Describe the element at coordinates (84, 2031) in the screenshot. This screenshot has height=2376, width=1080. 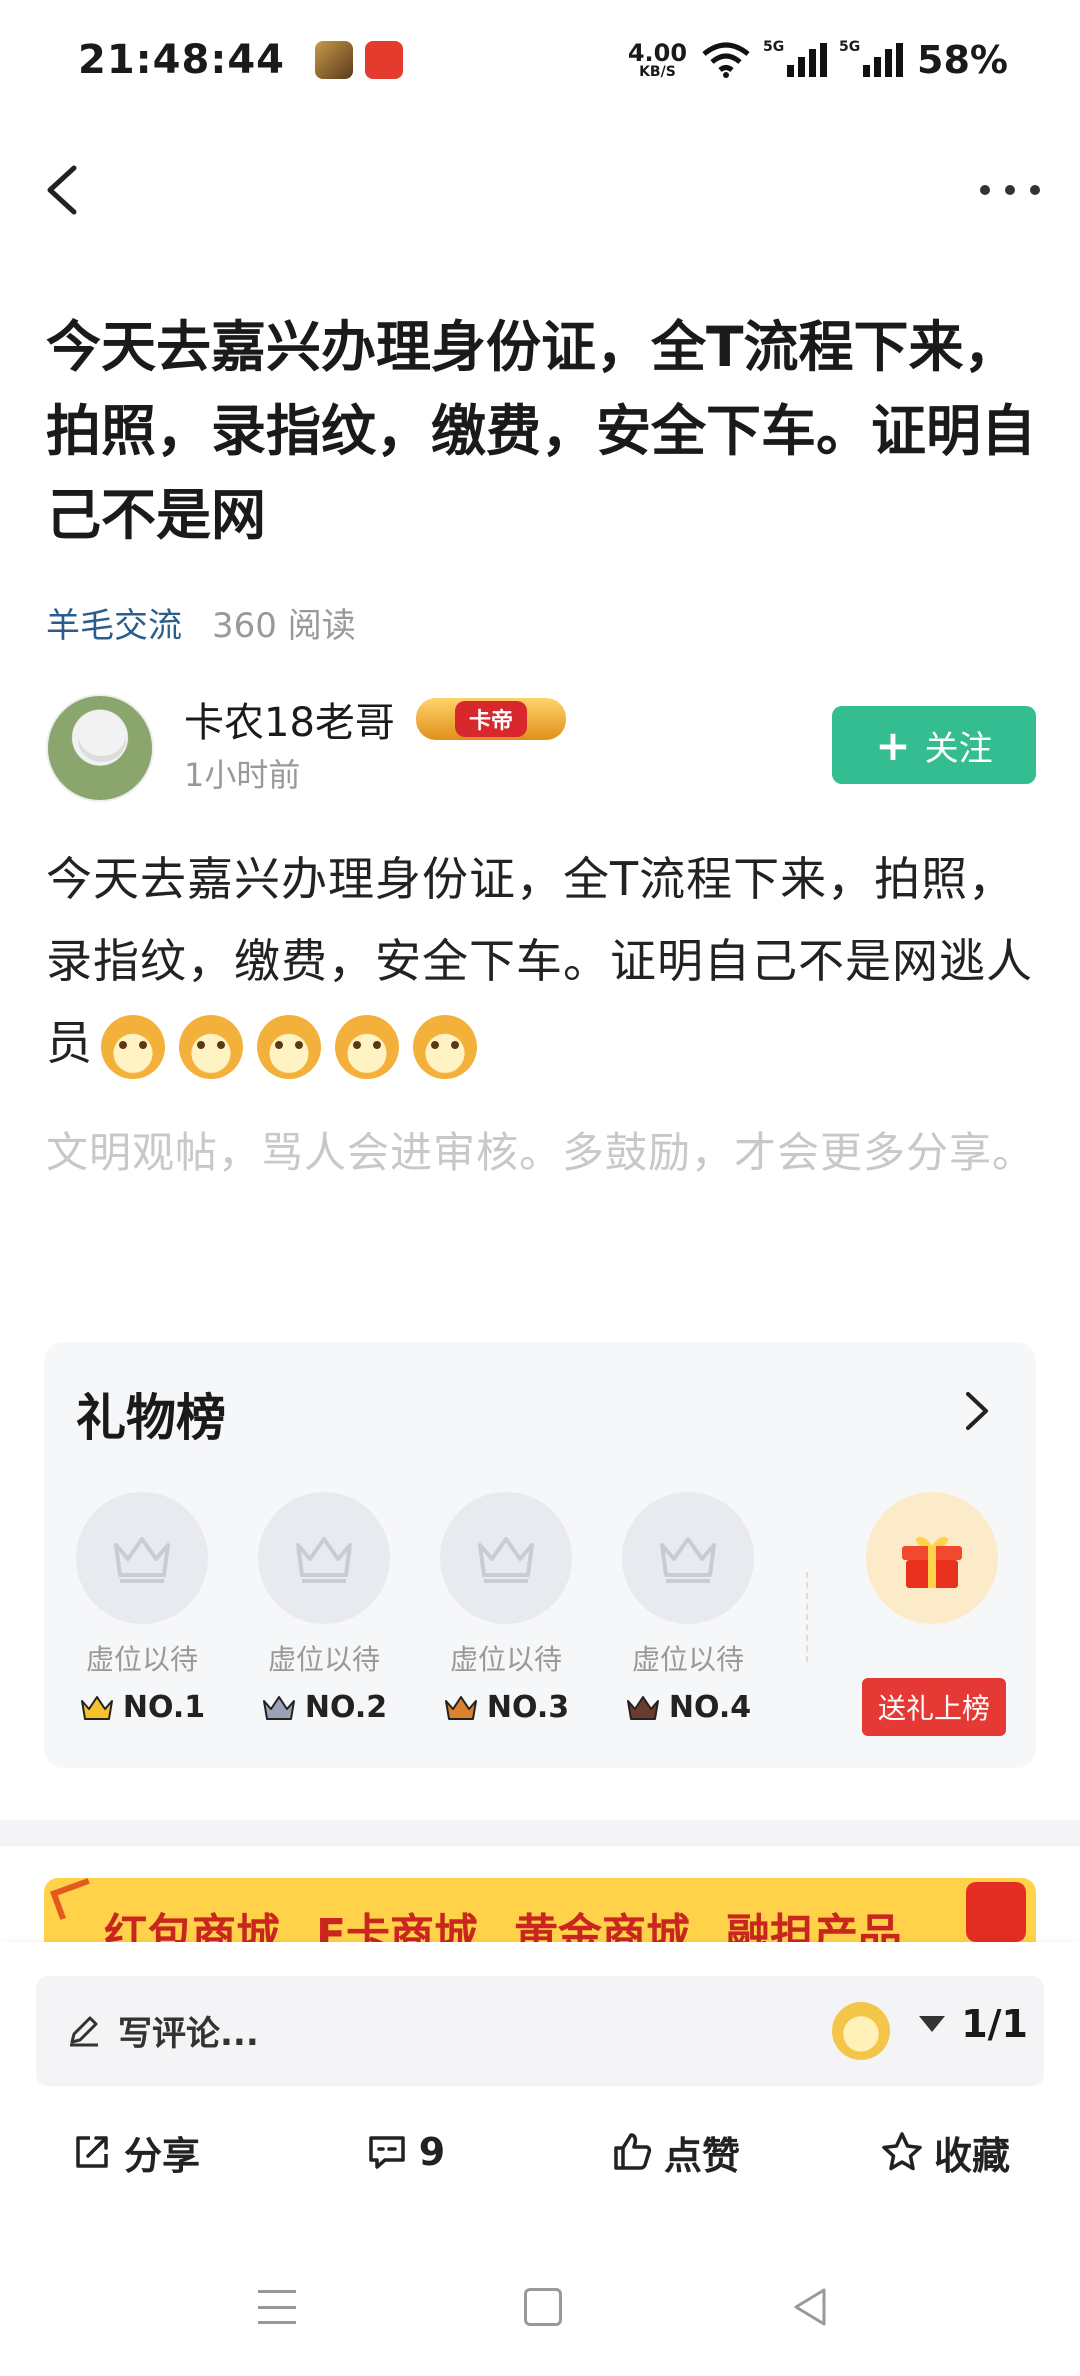
I see `pencil-icon` at that location.